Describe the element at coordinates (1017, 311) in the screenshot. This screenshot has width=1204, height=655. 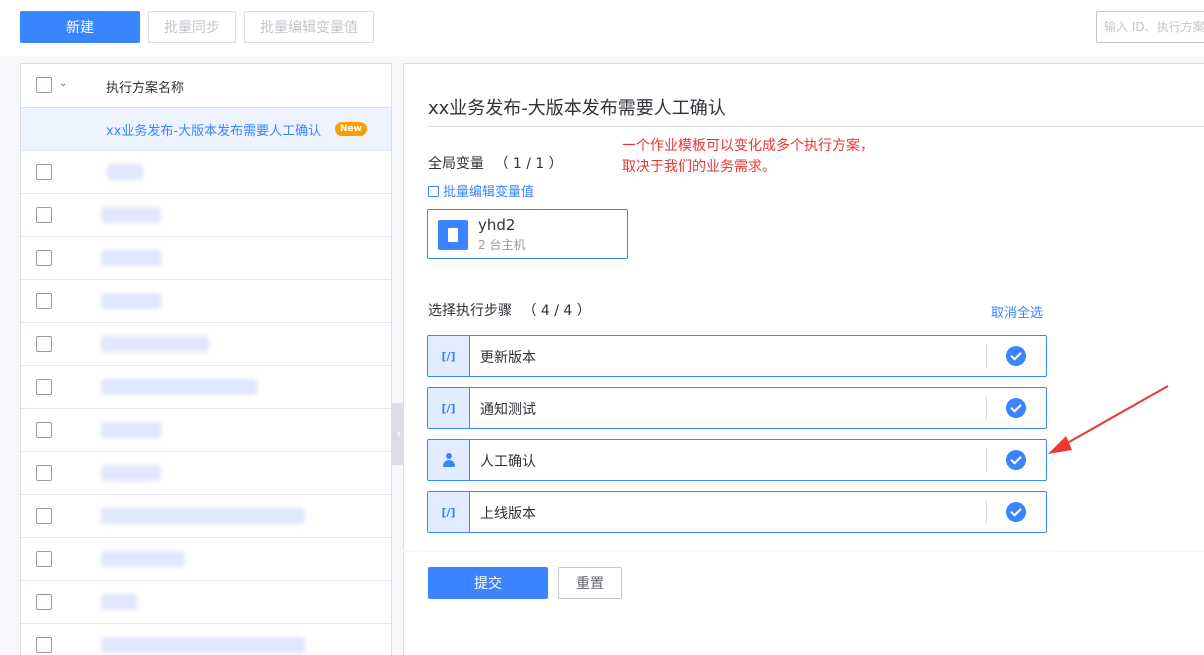
I see `deselect-all-link: 取消全选` at that location.